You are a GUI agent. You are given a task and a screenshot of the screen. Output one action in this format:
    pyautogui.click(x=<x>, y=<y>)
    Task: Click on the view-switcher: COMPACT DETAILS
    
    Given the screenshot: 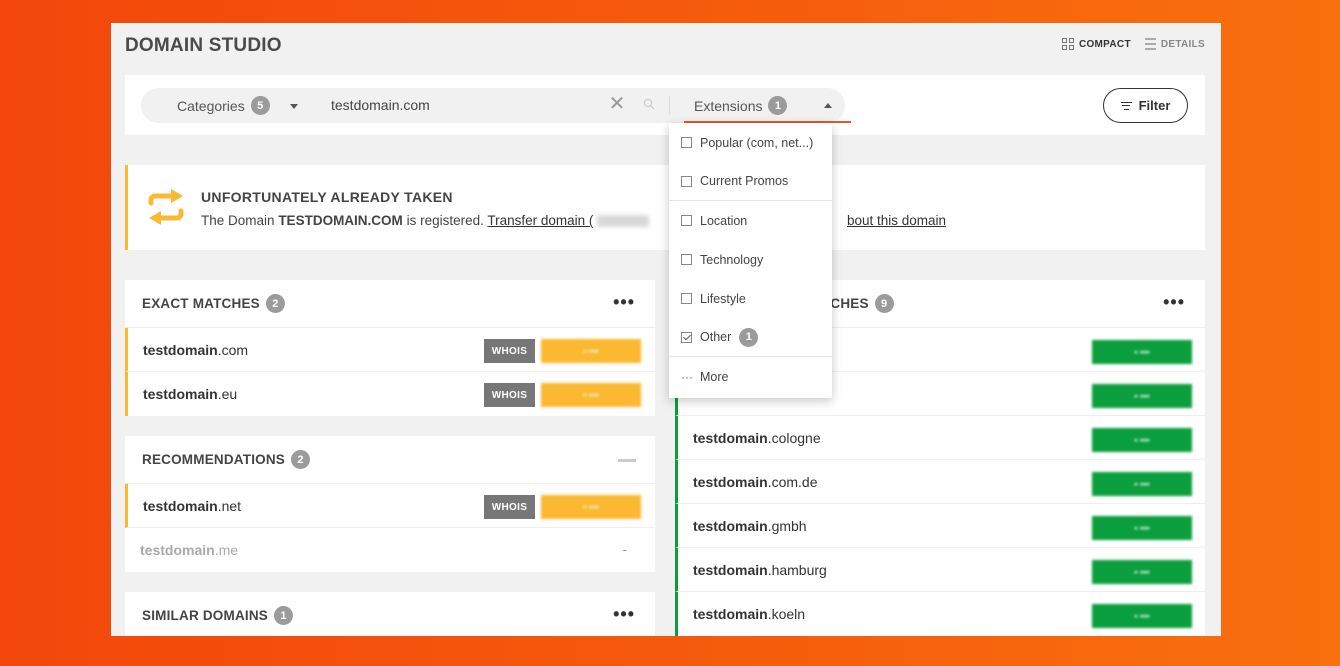 What is the action you would take?
    pyautogui.click(x=1133, y=44)
    